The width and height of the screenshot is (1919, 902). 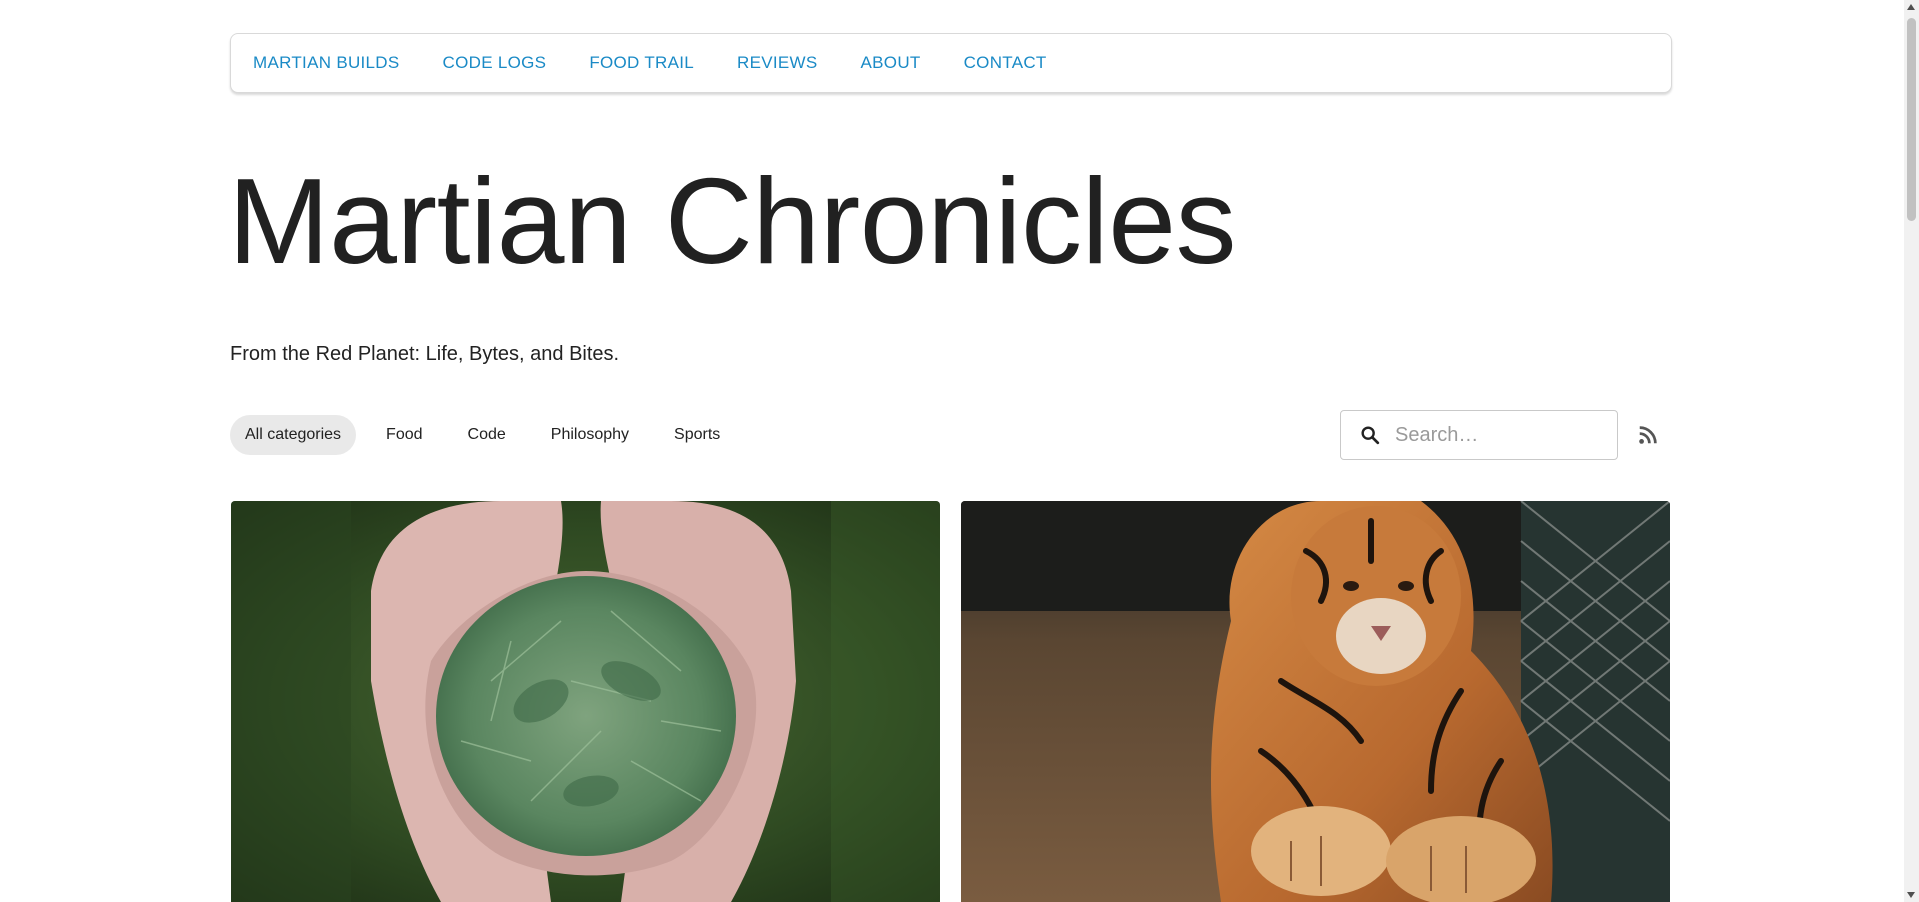 I want to click on nav-item-martian-builds: MARTIAN BUILDS, so click(x=326, y=63).